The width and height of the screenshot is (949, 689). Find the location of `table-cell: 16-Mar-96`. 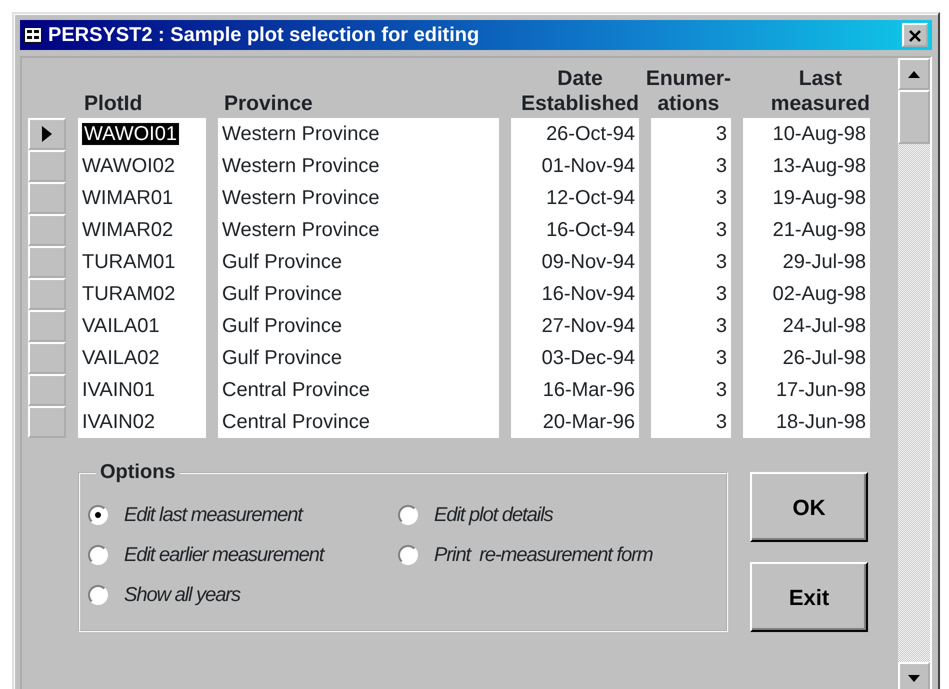

table-cell: 16-Mar-96 is located at coordinates (575, 390).